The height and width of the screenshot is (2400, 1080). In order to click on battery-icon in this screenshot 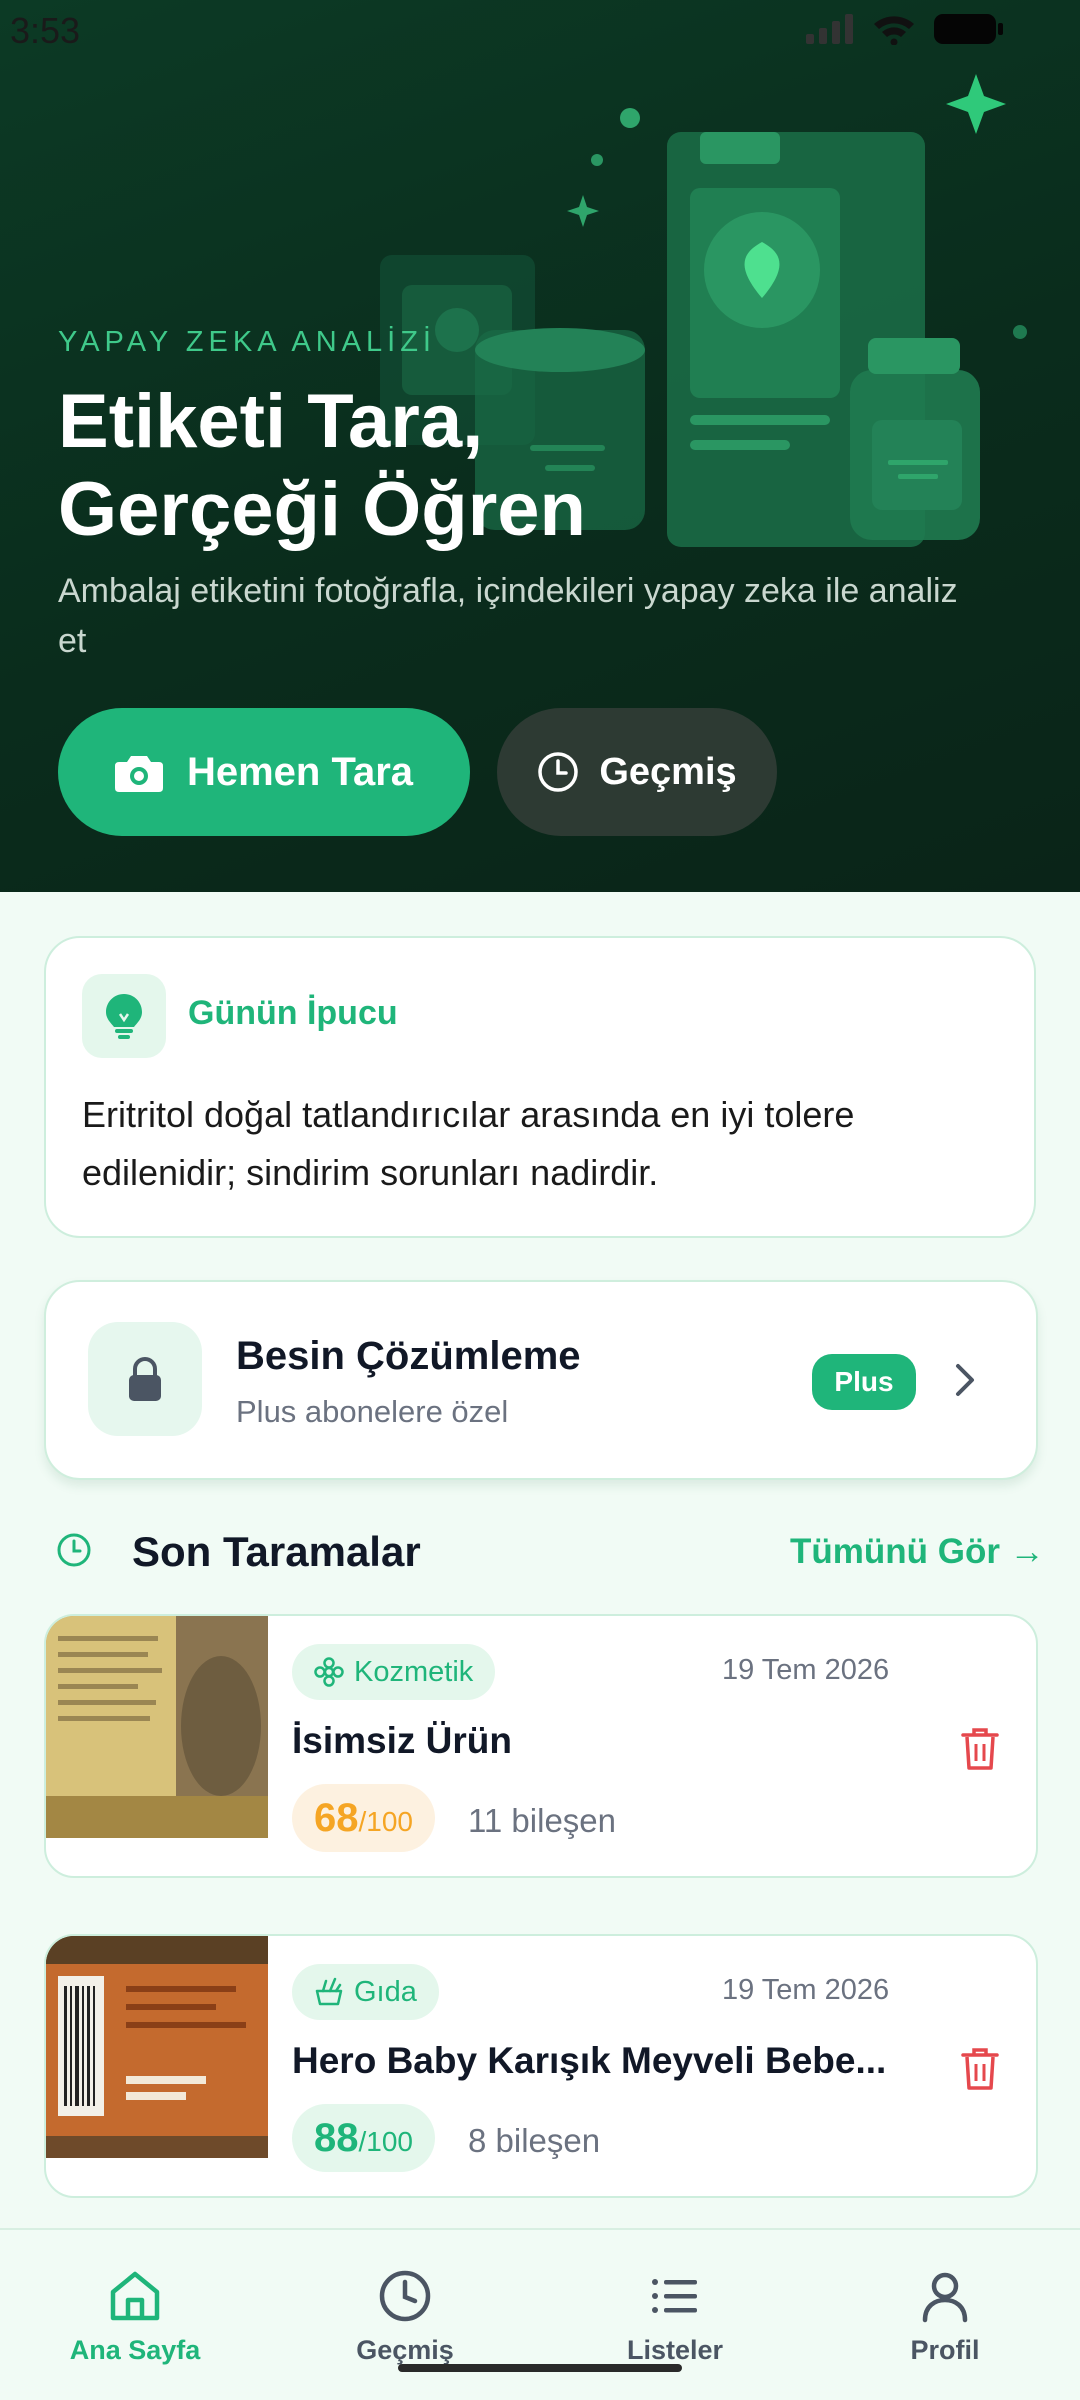, I will do `click(968, 29)`.